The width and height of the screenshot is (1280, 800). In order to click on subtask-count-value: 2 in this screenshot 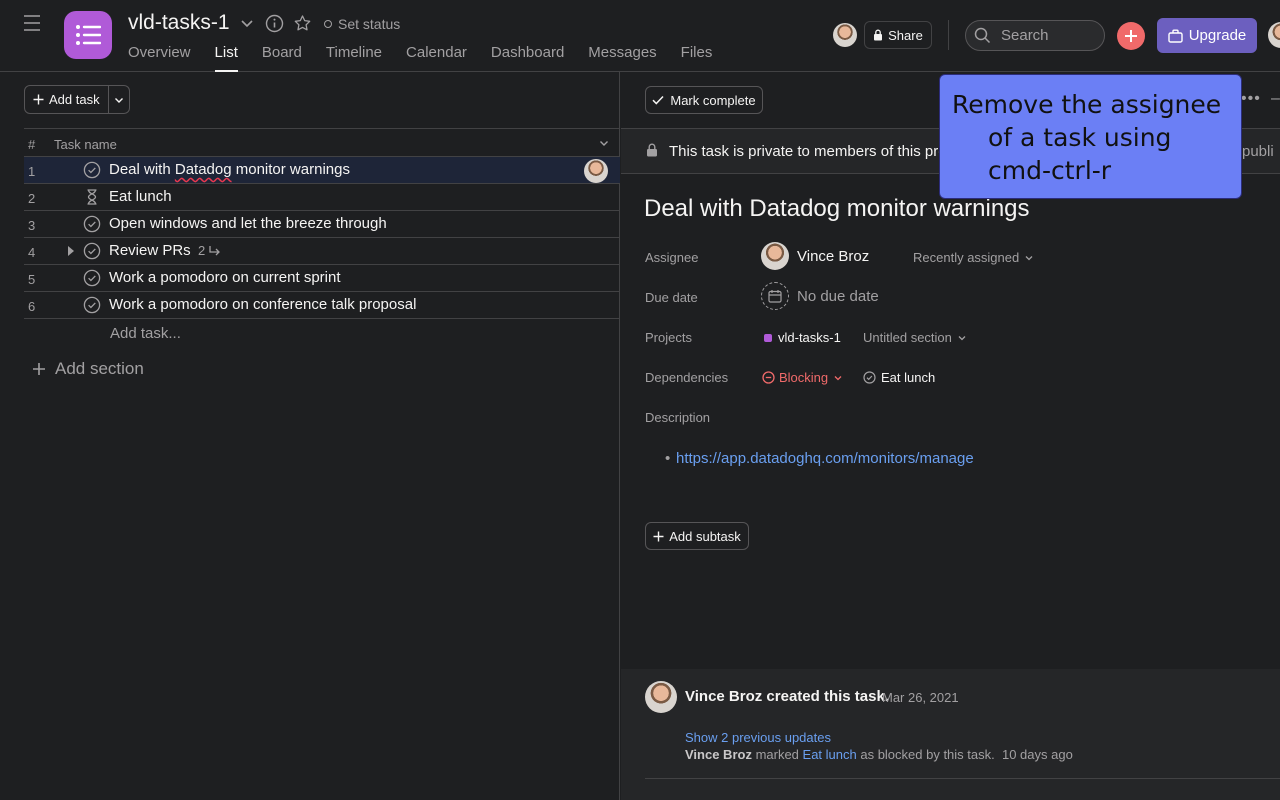, I will do `click(202, 250)`.